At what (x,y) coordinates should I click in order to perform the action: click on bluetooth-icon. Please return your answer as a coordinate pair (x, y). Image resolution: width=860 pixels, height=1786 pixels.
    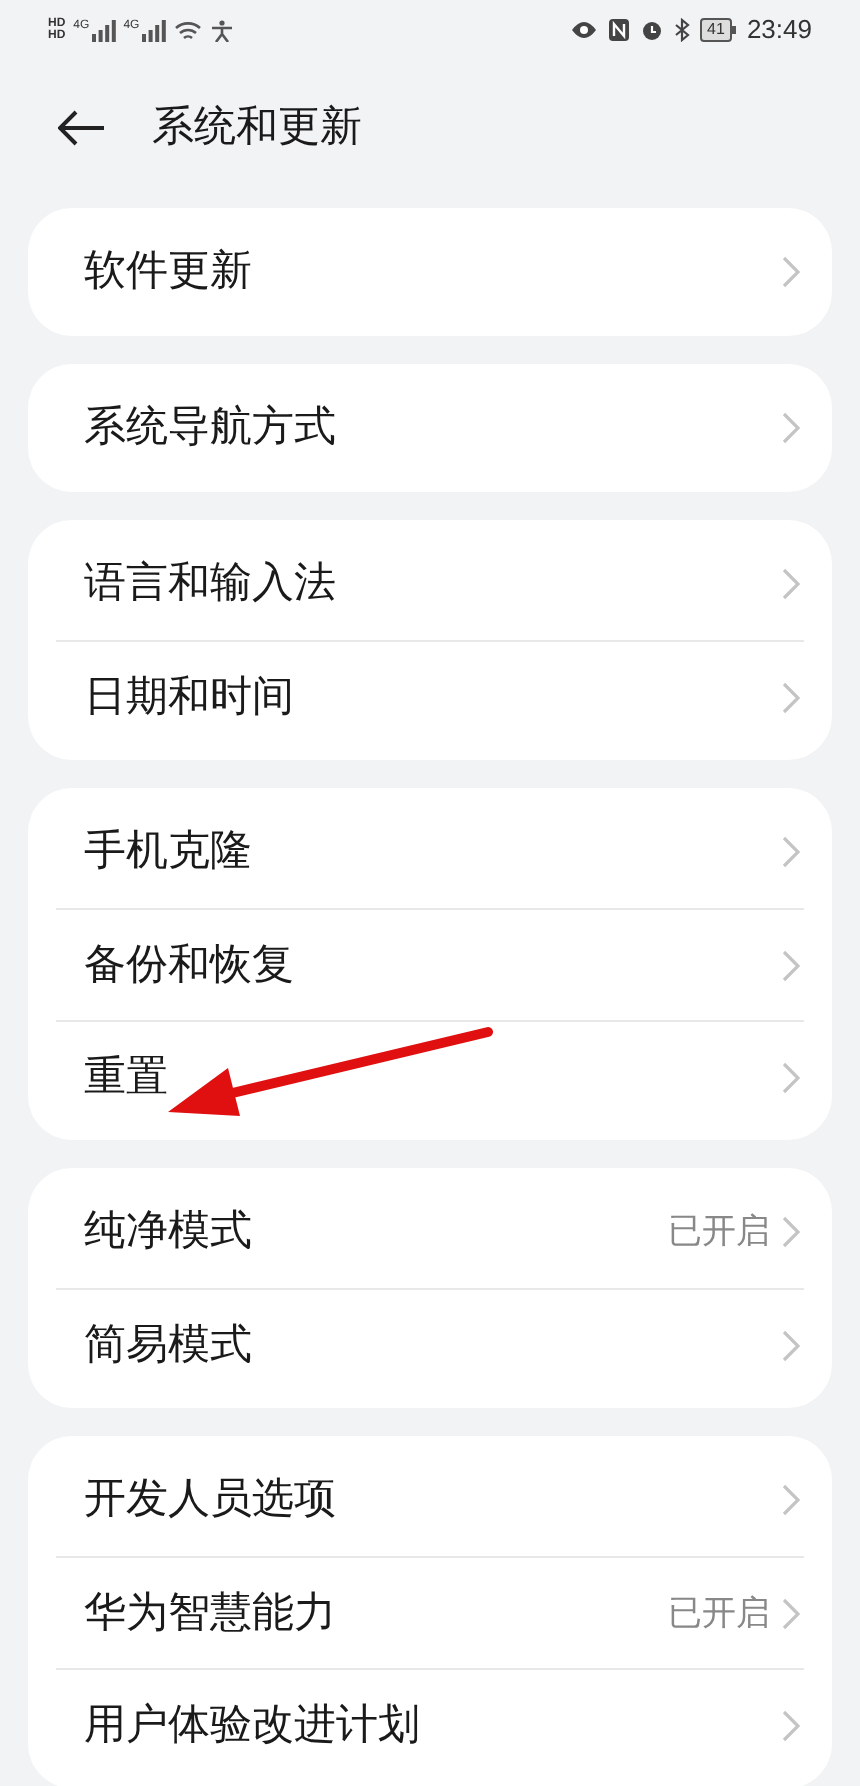
    Looking at the image, I should click on (681, 30).